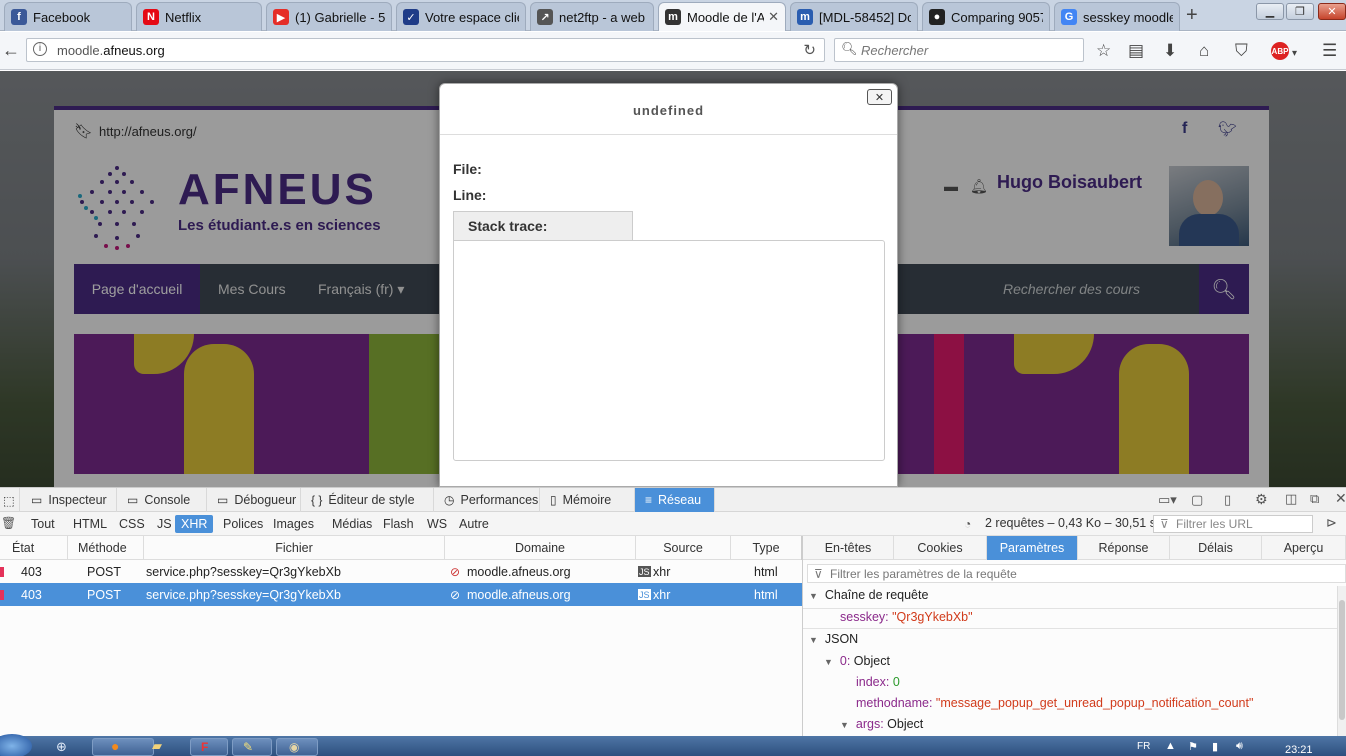  I want to click on error-marker, so click(2, 572).